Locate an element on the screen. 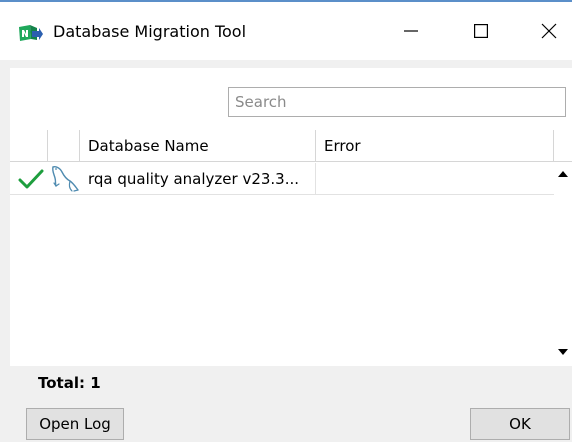  minimize-button is located at coordinates (411, 31).